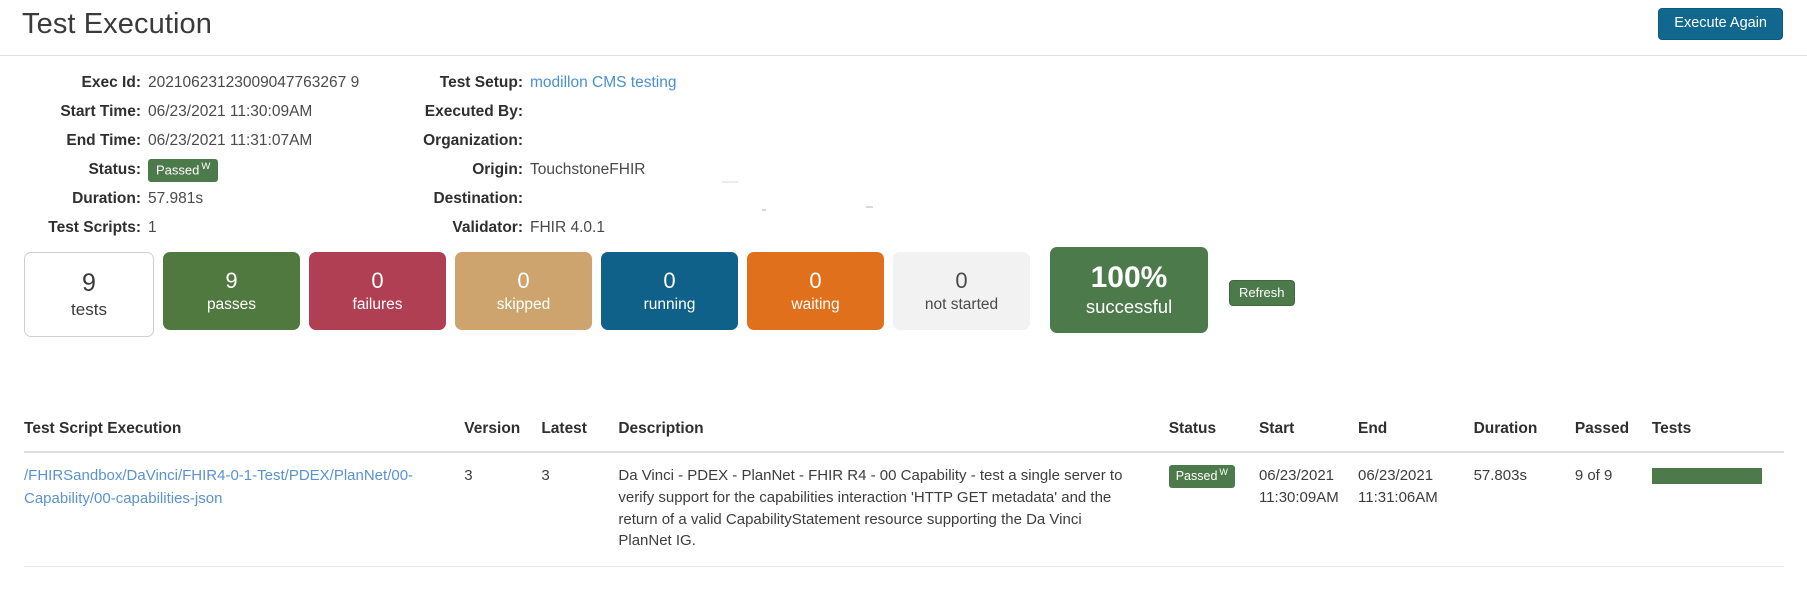 This screenshot has height=590, width=1807. I want to click on success-rate-label: successful, so click(1129, 307).